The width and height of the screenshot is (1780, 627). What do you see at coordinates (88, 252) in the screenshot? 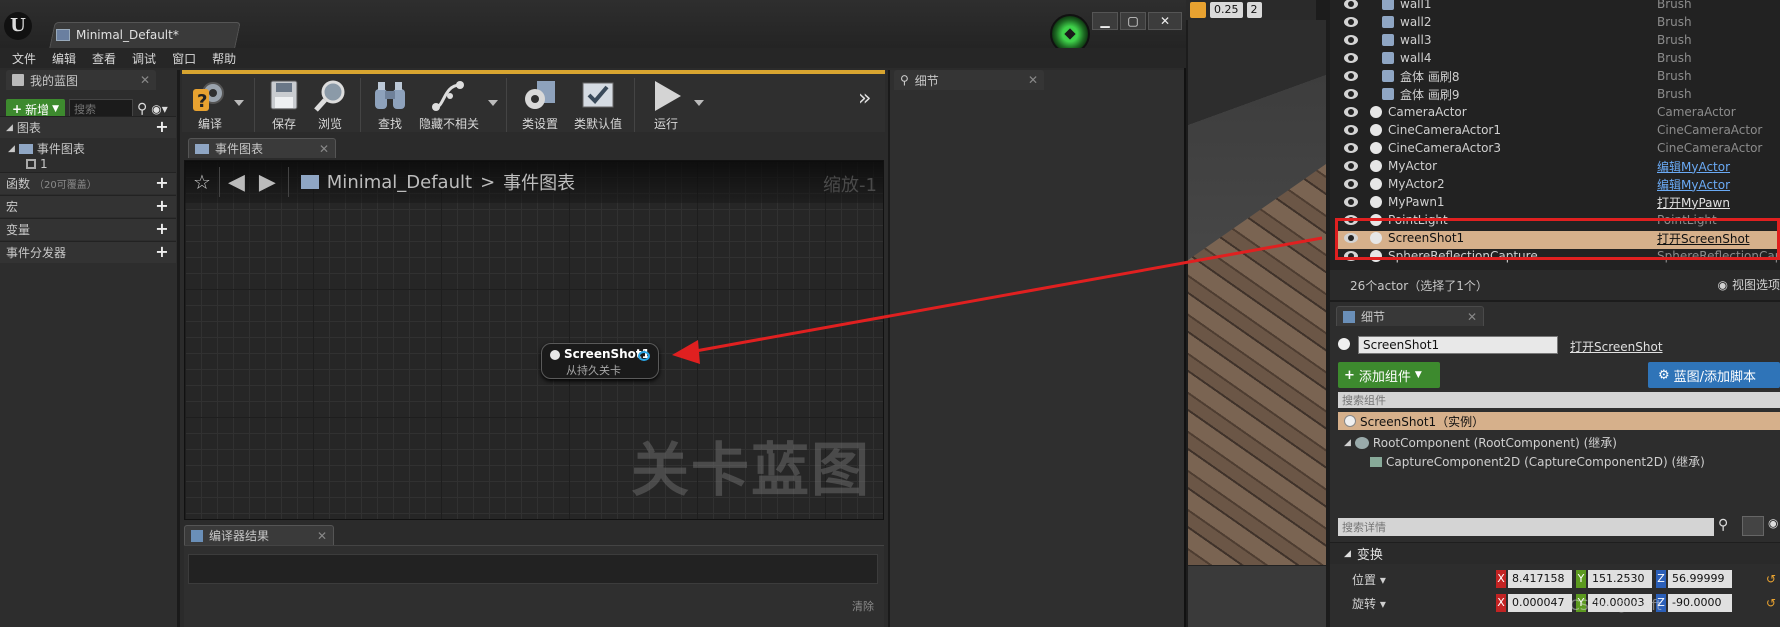
I see `section-event-dispatchers: 事件分发器 +` at bounding box center [88, 252].